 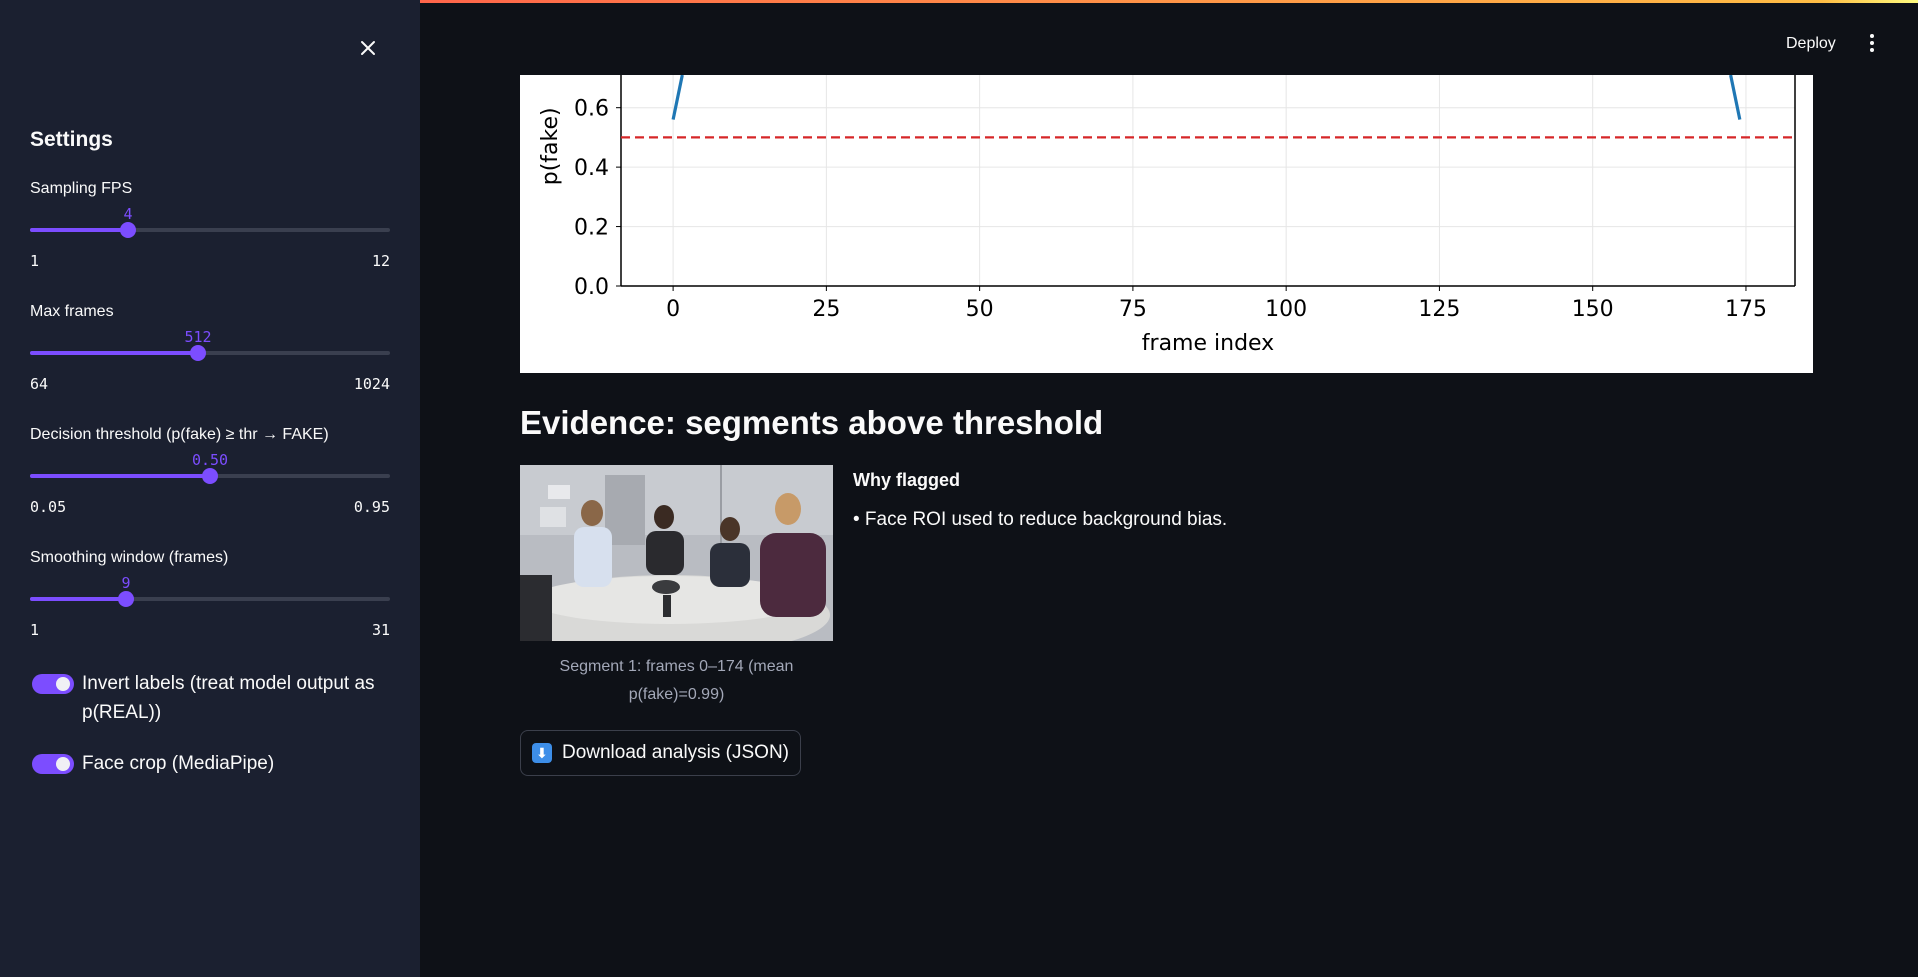 What do you see at coordinates (48, 507) in the screenshot?
I see `slider-min: 0.05` at bounding box center [48, 507].